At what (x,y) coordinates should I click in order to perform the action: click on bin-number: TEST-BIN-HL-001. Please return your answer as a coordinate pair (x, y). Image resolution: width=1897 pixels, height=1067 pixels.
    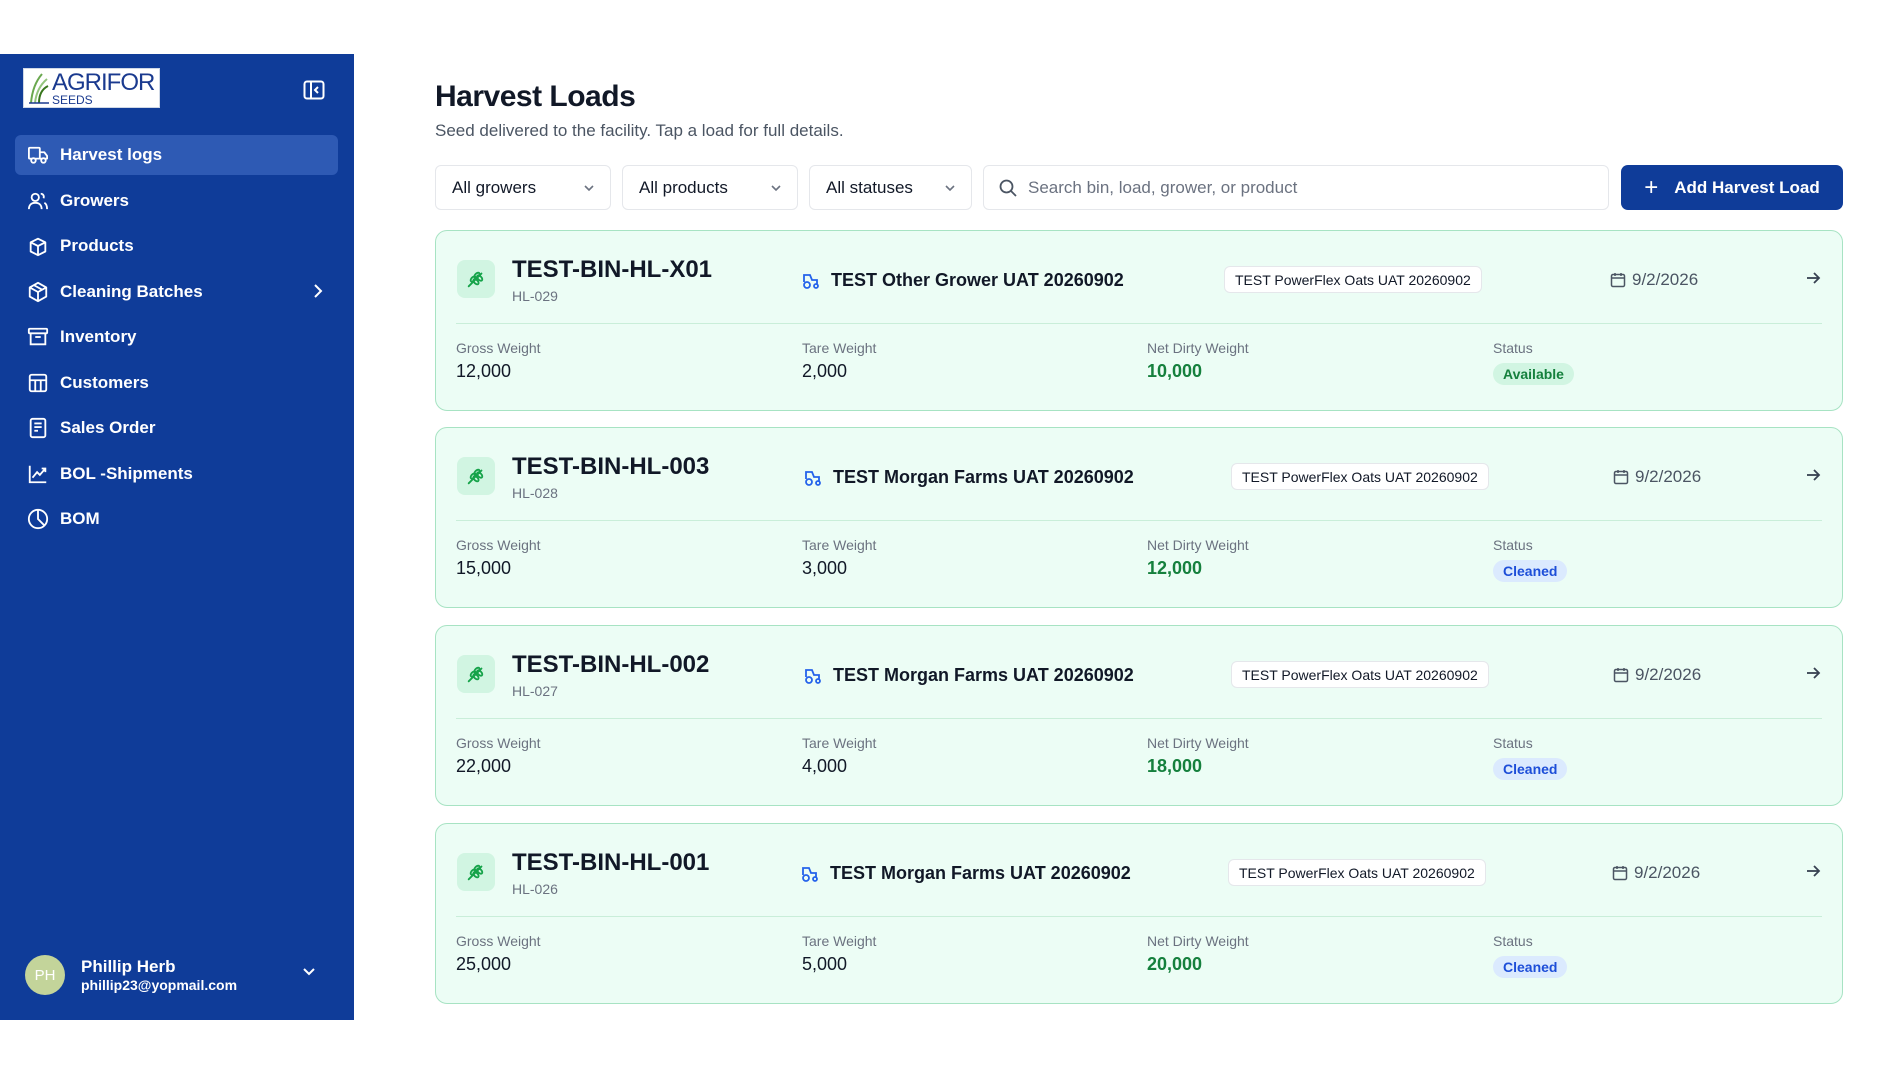
    Looking at the image, I should click on (611, 862).